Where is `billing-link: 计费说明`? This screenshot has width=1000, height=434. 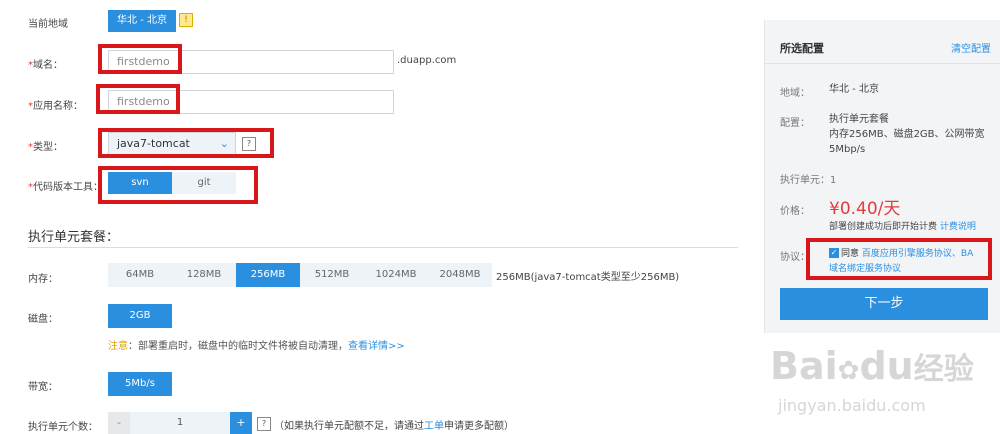
billing-link: 计费说明 is located at coordinates (958, 227).